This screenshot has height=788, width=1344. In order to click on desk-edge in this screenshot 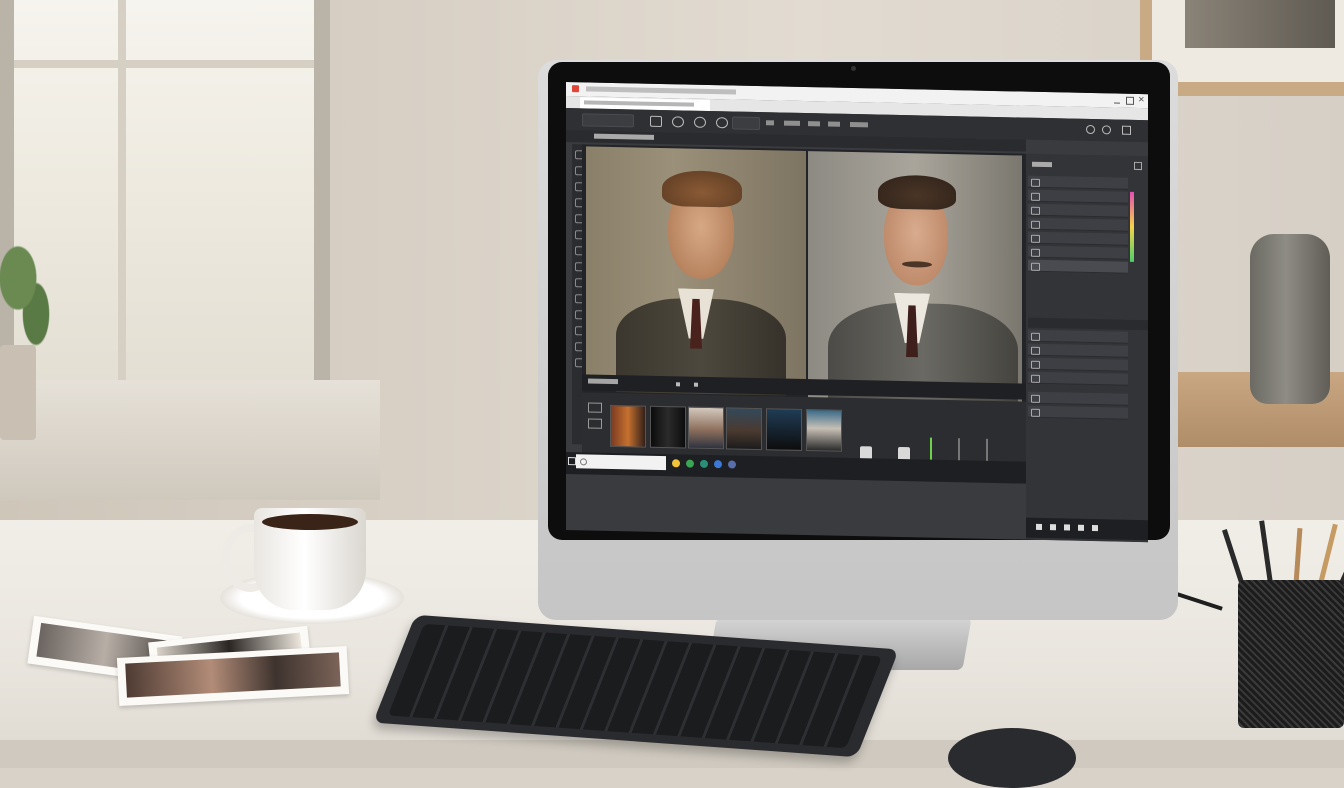, I will do `click(672, 754)`.